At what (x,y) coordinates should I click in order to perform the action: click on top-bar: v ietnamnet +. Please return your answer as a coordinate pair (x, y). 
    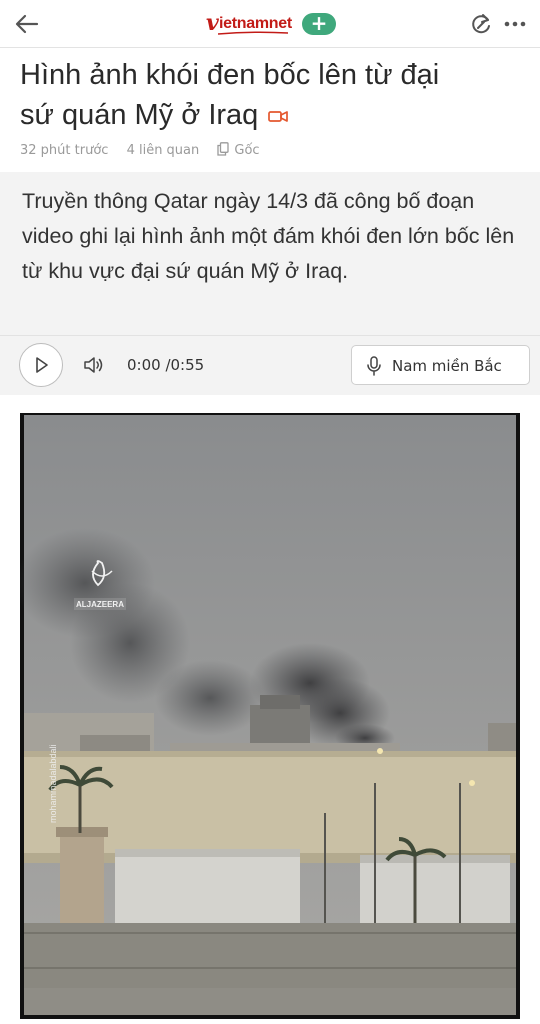
    Looking at the image, I should click on (270, 24).